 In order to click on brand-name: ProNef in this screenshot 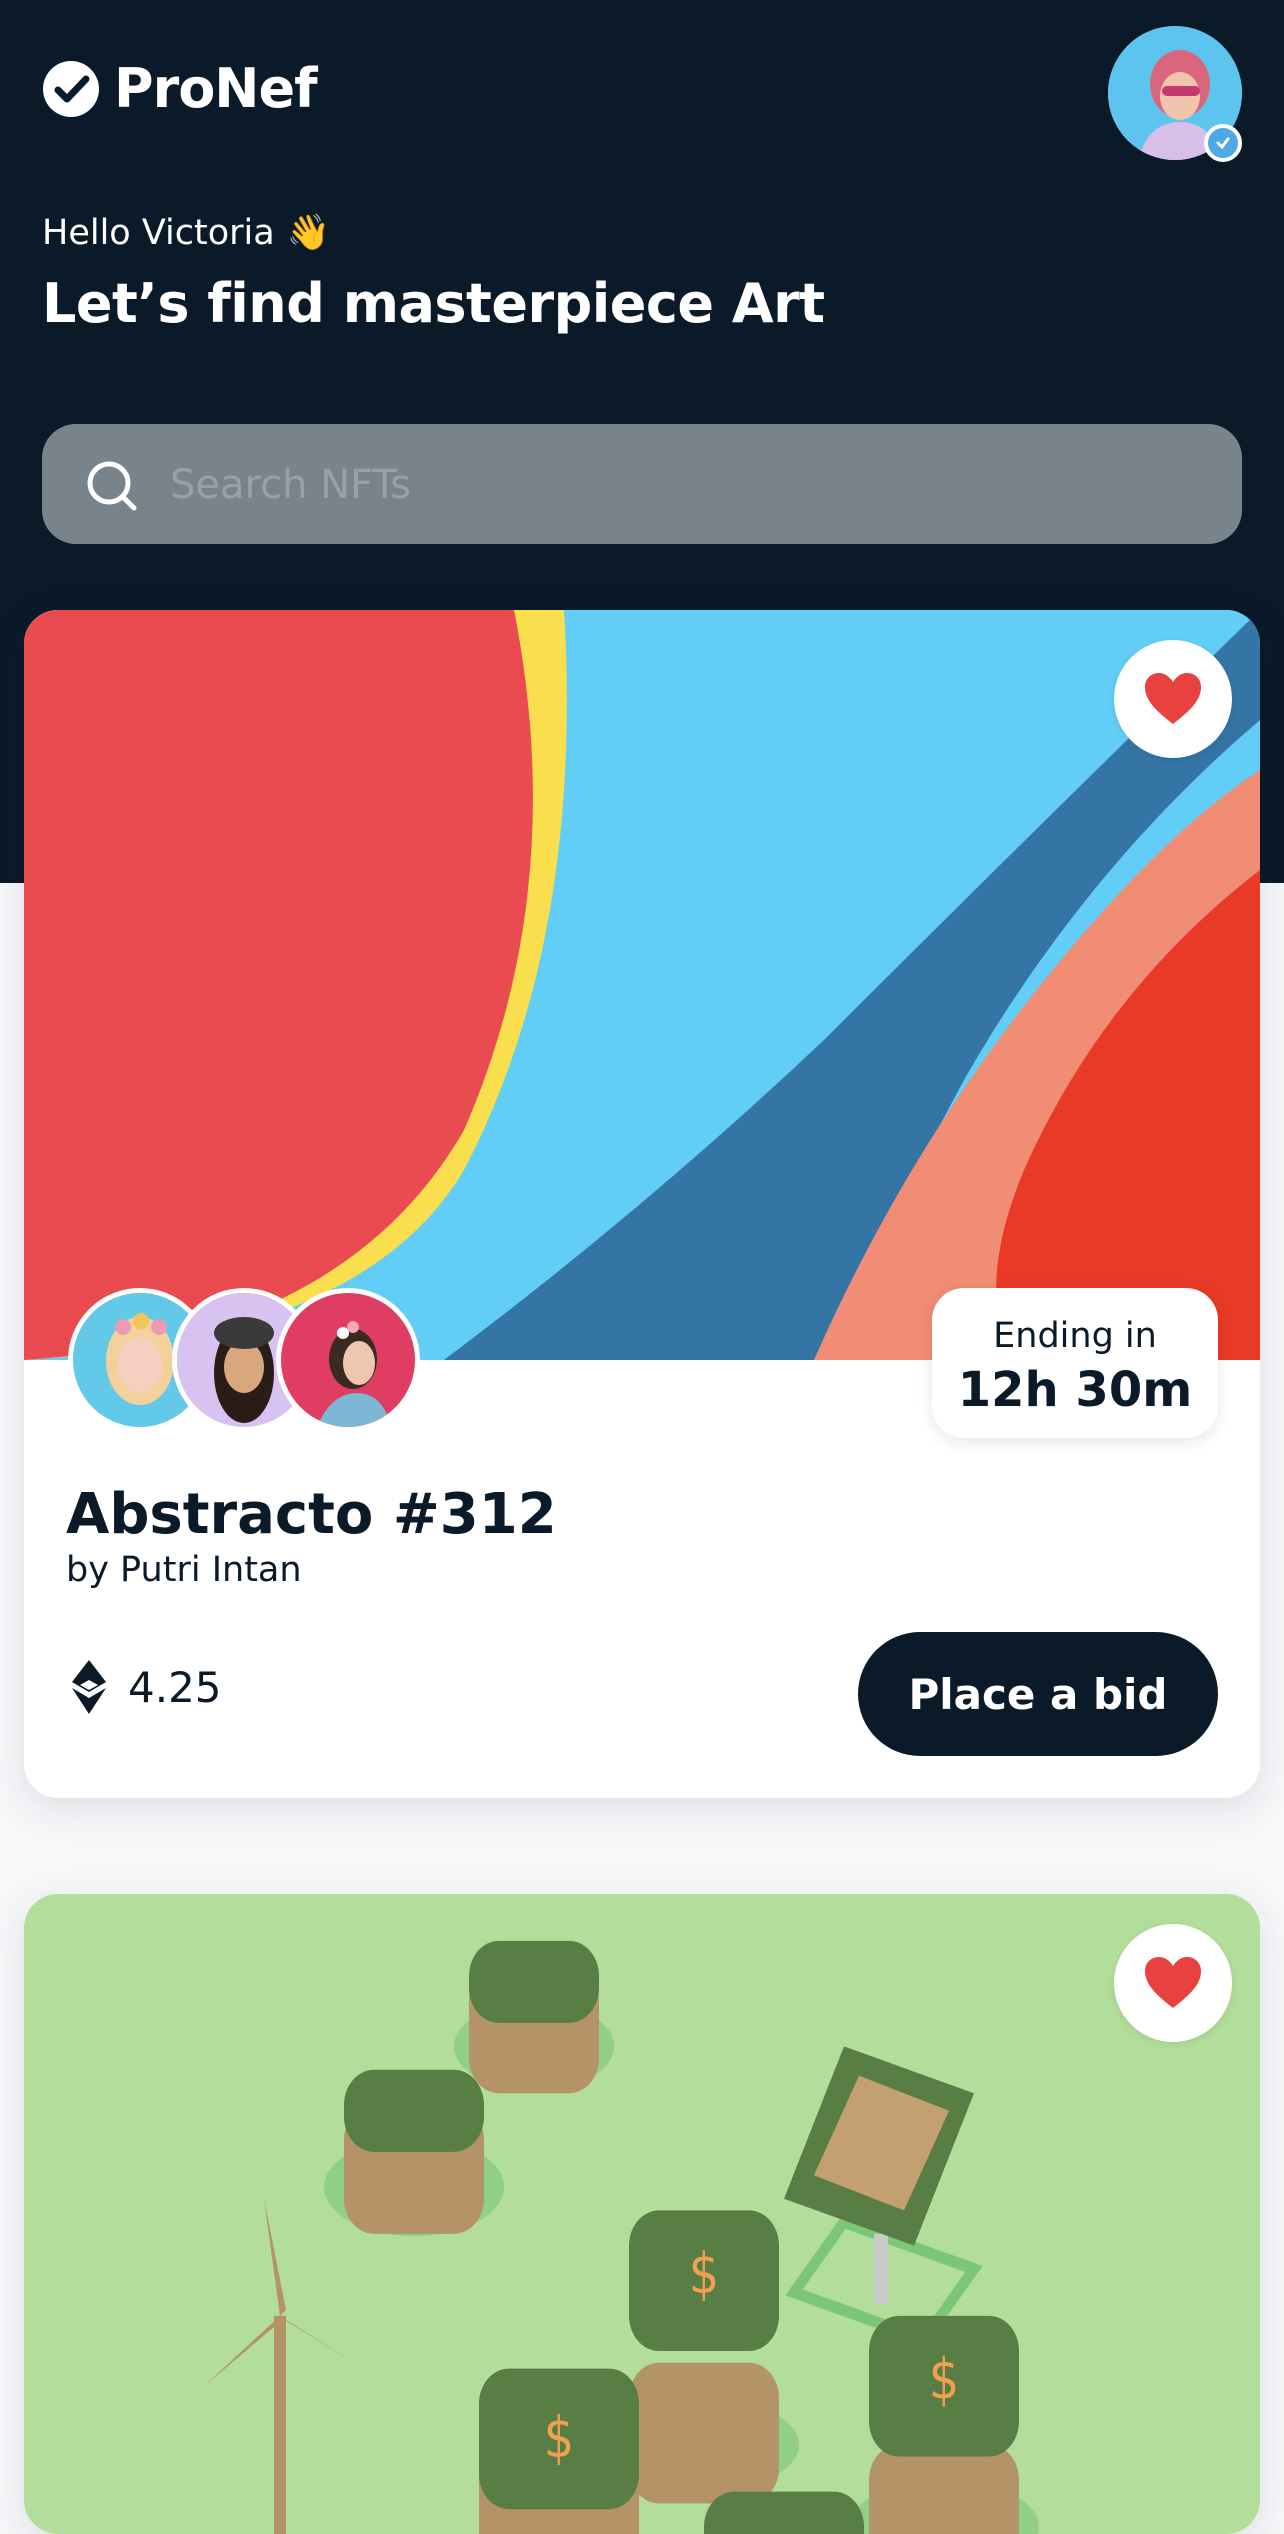, I will do `click(215, 89)`.